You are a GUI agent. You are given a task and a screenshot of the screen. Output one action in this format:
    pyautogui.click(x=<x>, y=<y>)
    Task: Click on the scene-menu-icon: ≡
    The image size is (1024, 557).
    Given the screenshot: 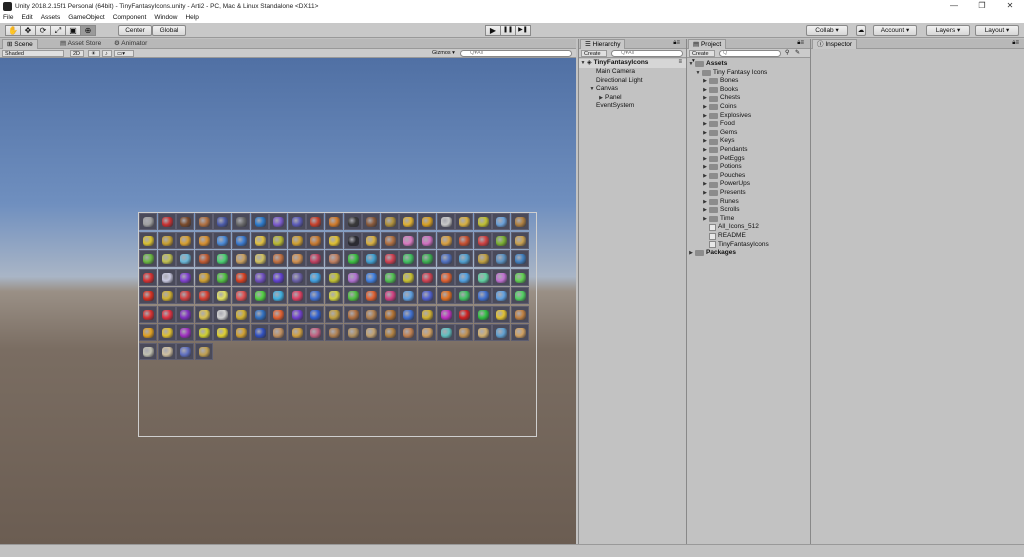 What is the action you would take?
    pyautogui.click(x=680, y=62)
    